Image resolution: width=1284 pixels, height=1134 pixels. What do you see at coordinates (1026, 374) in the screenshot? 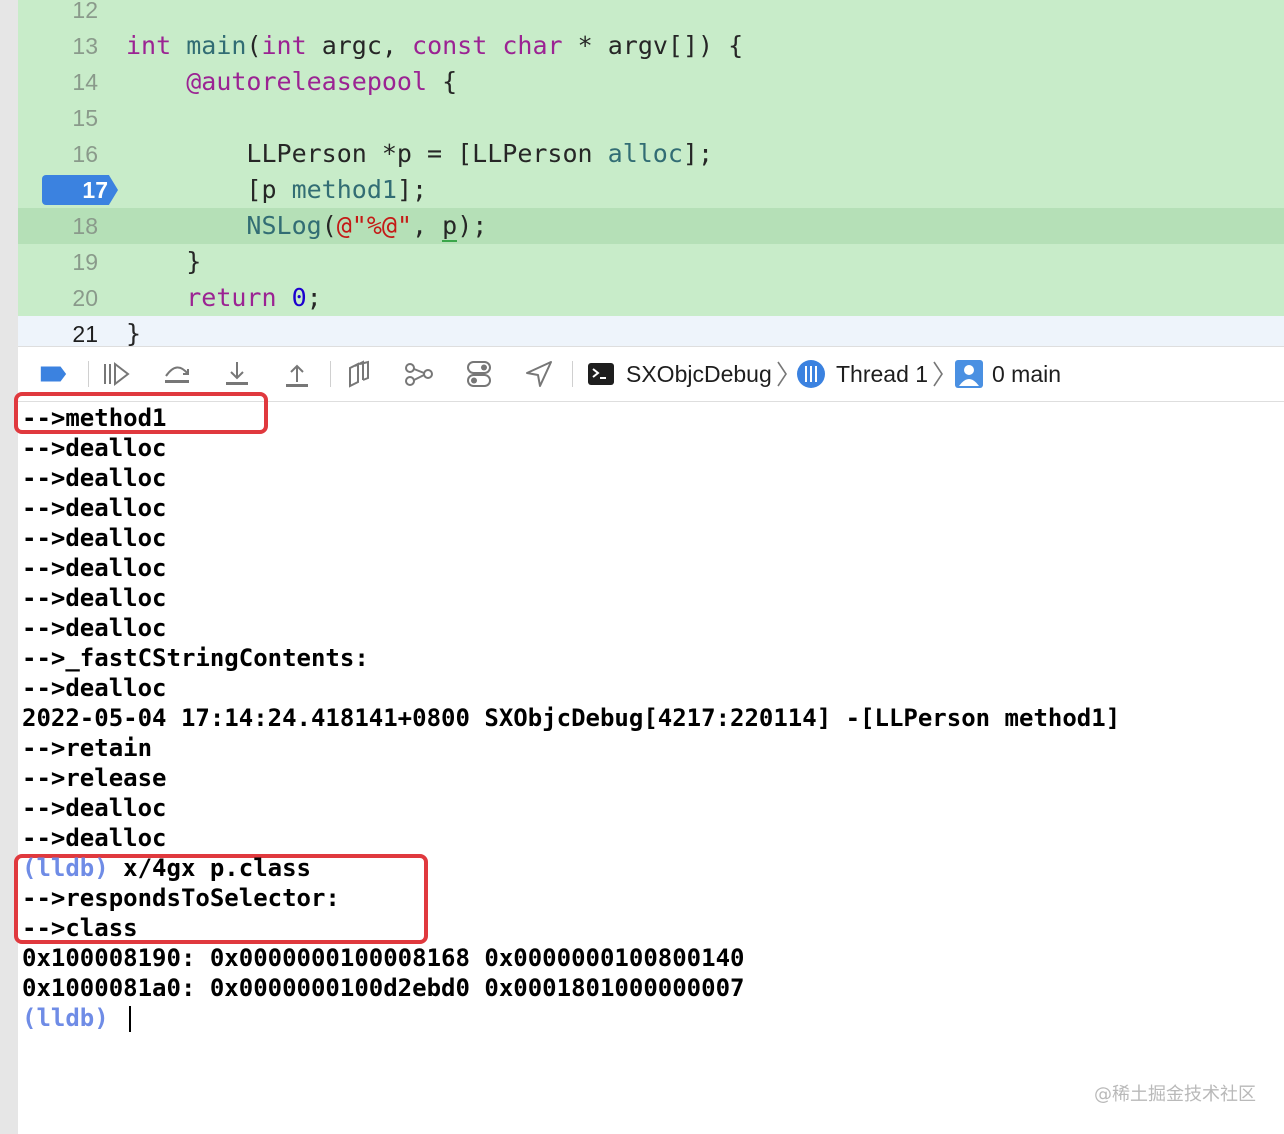
I see `breadcrumb-frame: 0 main` at bounding box center [1026, 374].